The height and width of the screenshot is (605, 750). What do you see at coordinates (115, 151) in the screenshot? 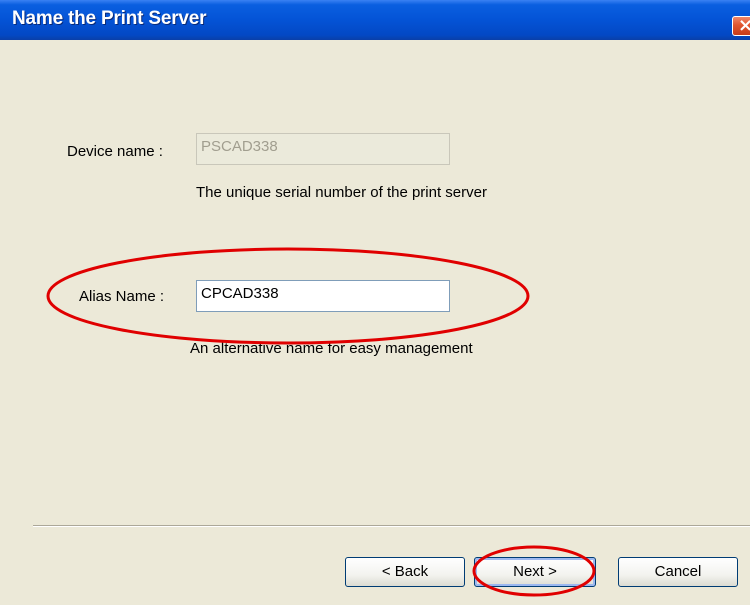
I see `device-name-label: Device name :` at bounding box center [115, 151].